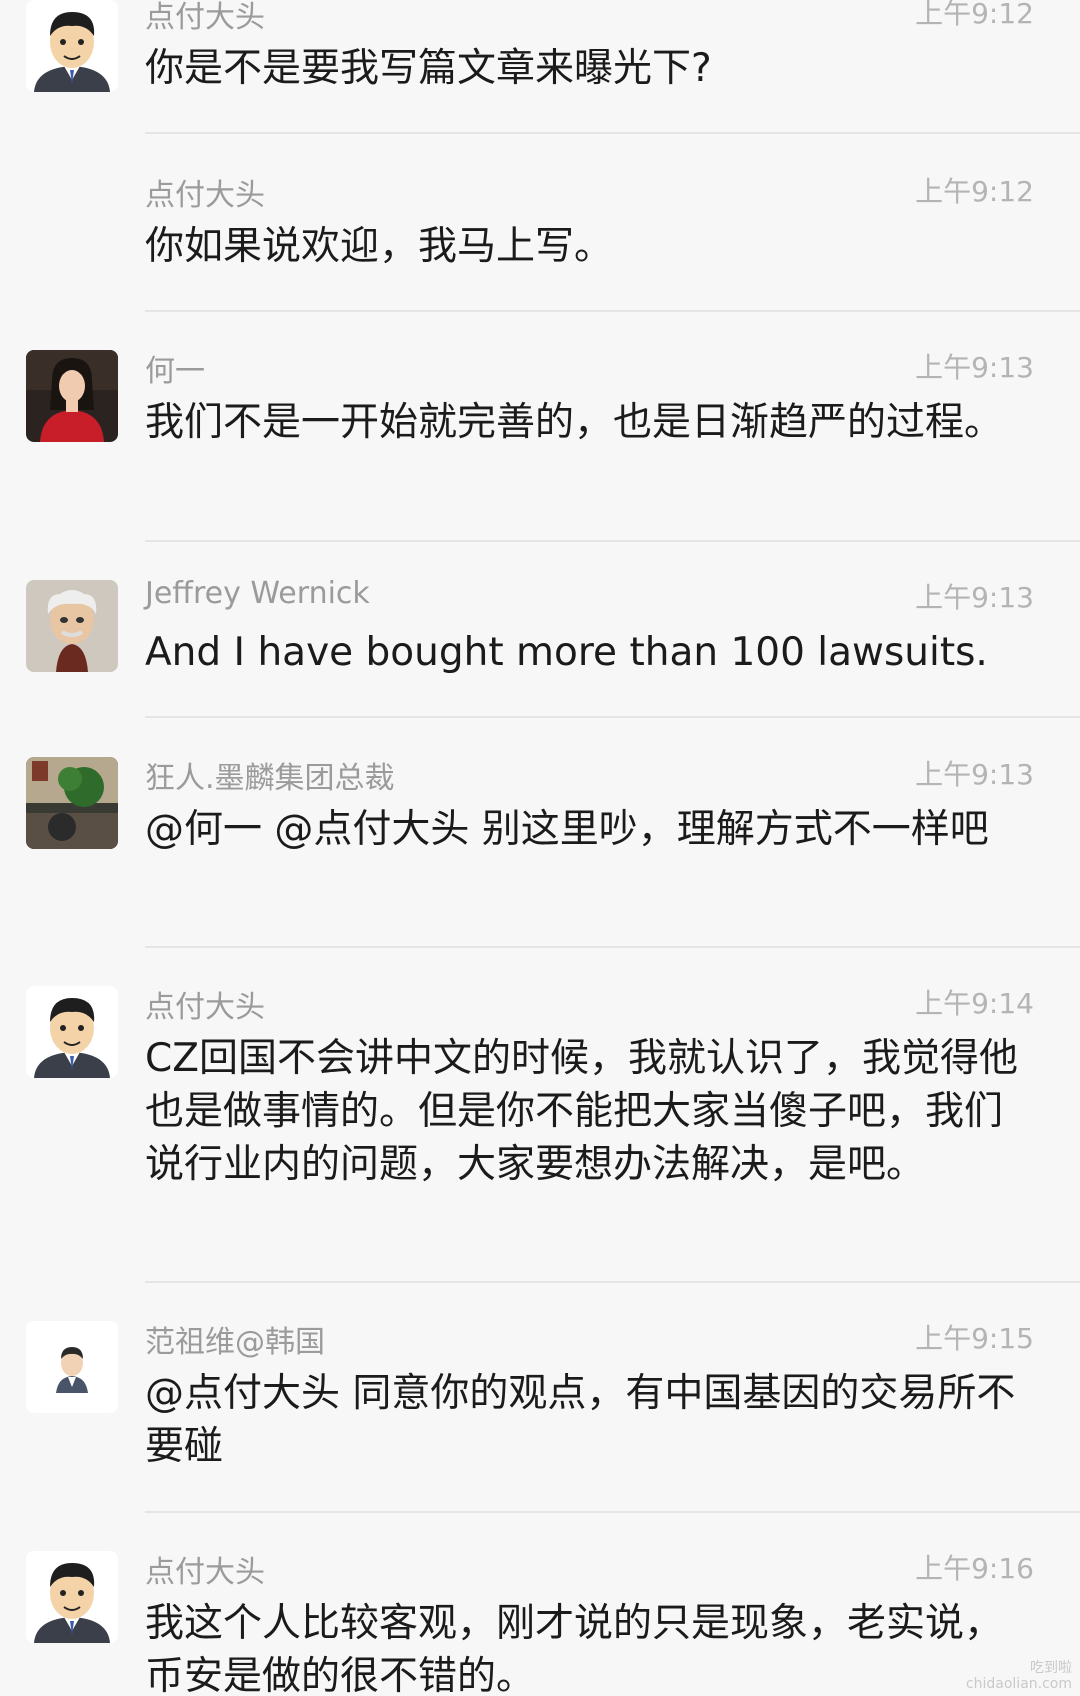 The width and height of the screenshot is (1080, 1696). Describe the element at coordinates (1051, 1668) in the screenshot. I see `watermark-line1: 吃到啦` at that location.